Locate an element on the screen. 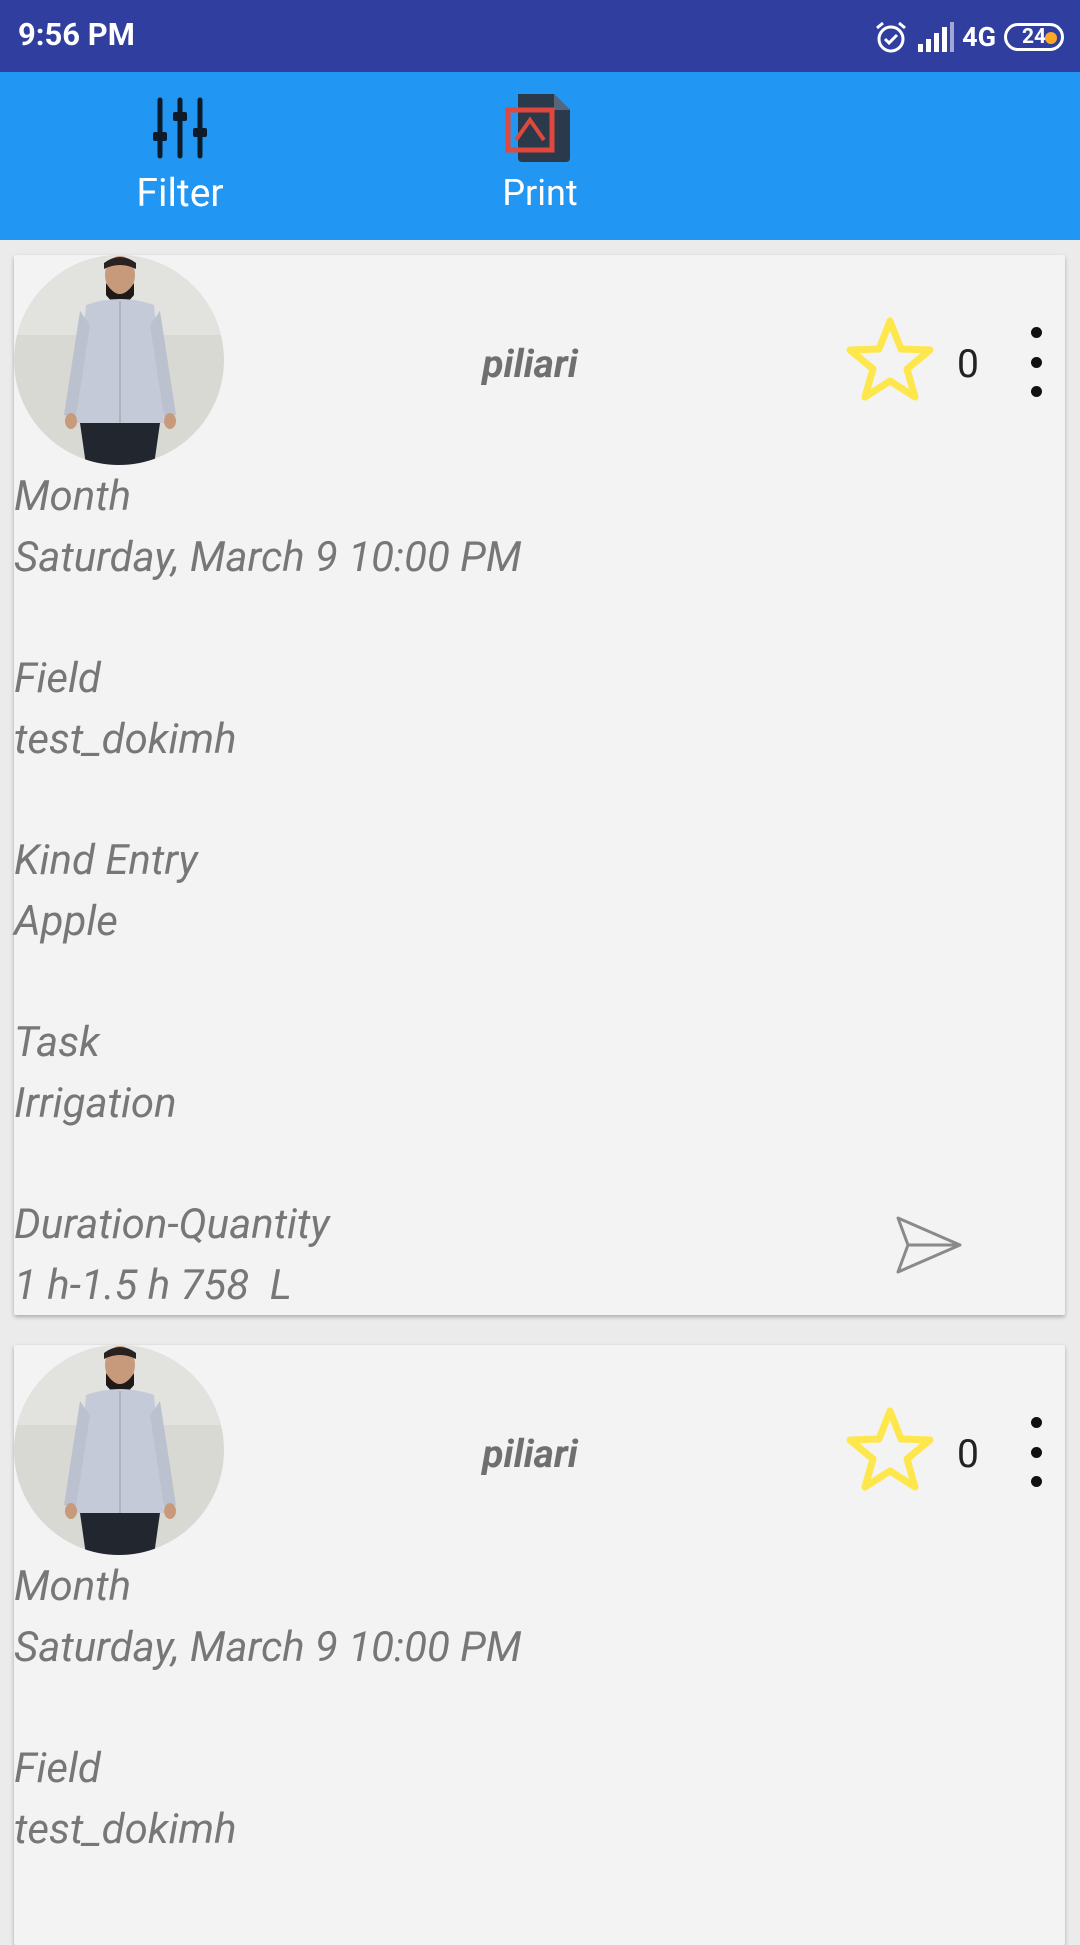 Image resolution: width=1080 pixels, height=1945 pixels. battery-icon: 24 is located at coordinates (1034, 37).